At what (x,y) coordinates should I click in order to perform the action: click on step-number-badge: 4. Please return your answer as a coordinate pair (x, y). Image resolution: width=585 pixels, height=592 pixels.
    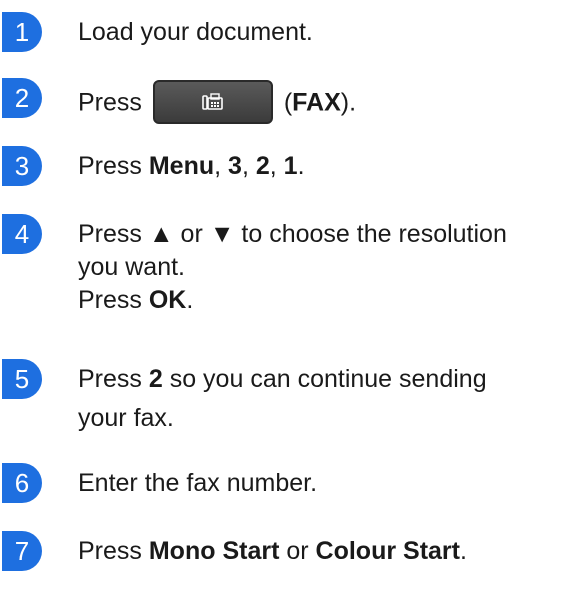
    Looking at the image, I should click on (22, 234).